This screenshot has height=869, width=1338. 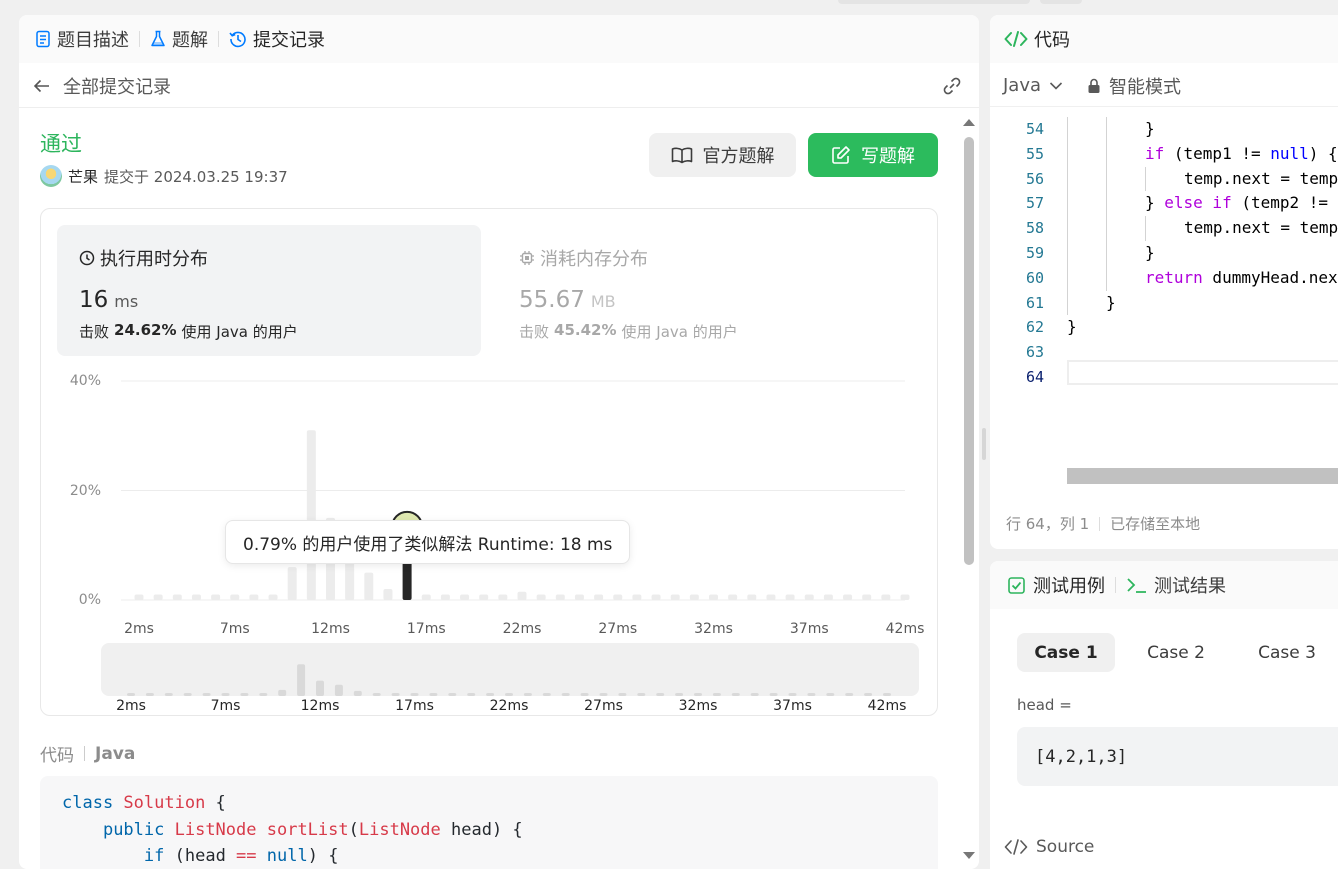 What do you see at coordinates (969, 351) in the screenshot?
I see `scrollbar-thumb` at bounding box center [969, 351].